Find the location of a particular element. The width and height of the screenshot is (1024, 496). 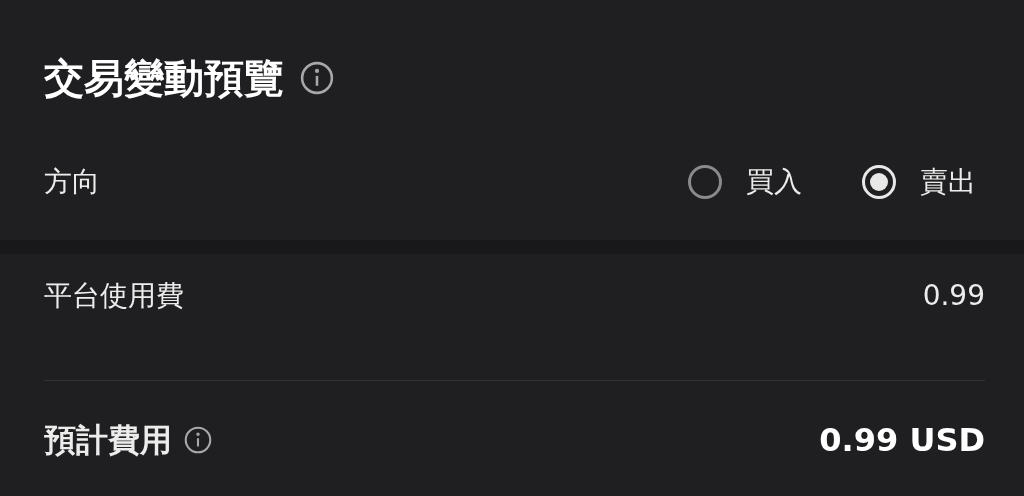

radio-button is located at coordinates (705, 182).